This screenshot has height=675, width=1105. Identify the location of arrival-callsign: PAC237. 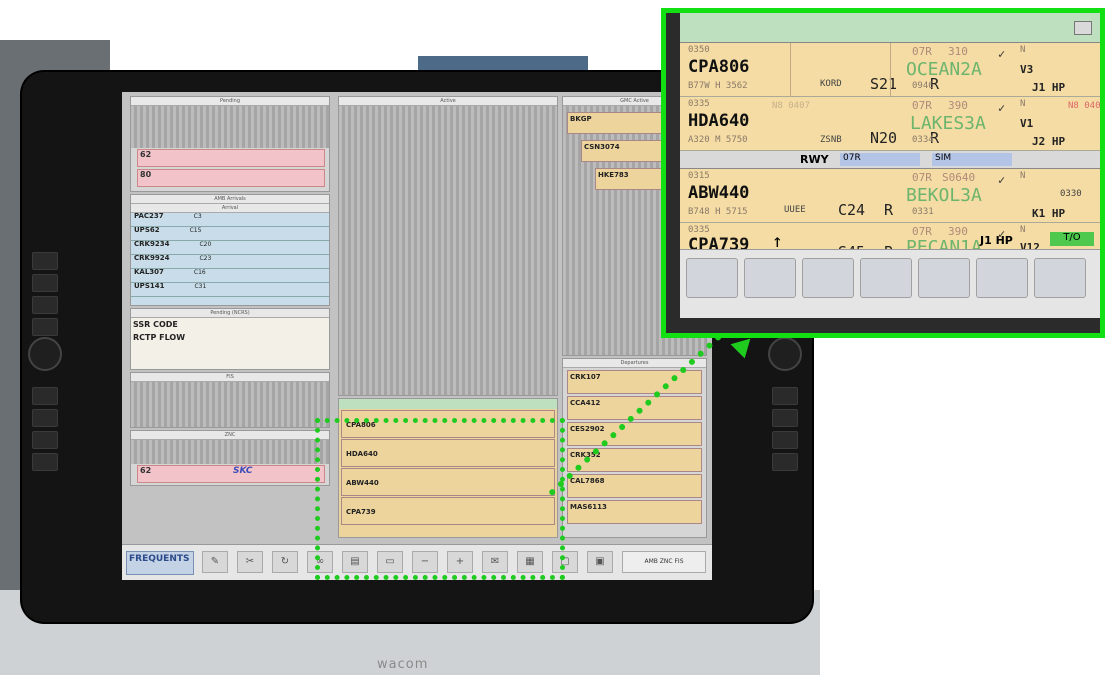
(149, 216).